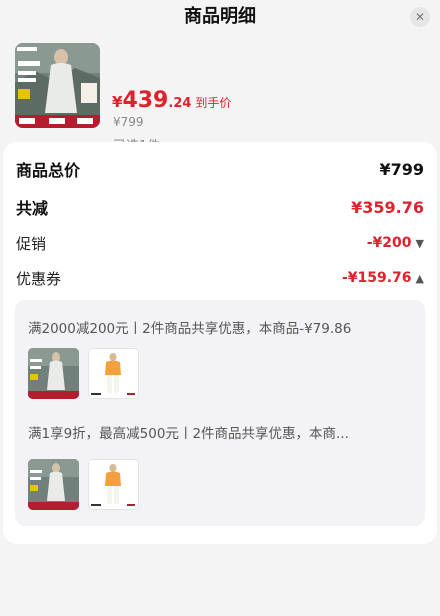 The height and width of the screenshot is (616, 440). What do you see at coordinates (387, 207) in the screenshot?
I see `discount-value: ¥359.76` at bounding box center [387, 207].